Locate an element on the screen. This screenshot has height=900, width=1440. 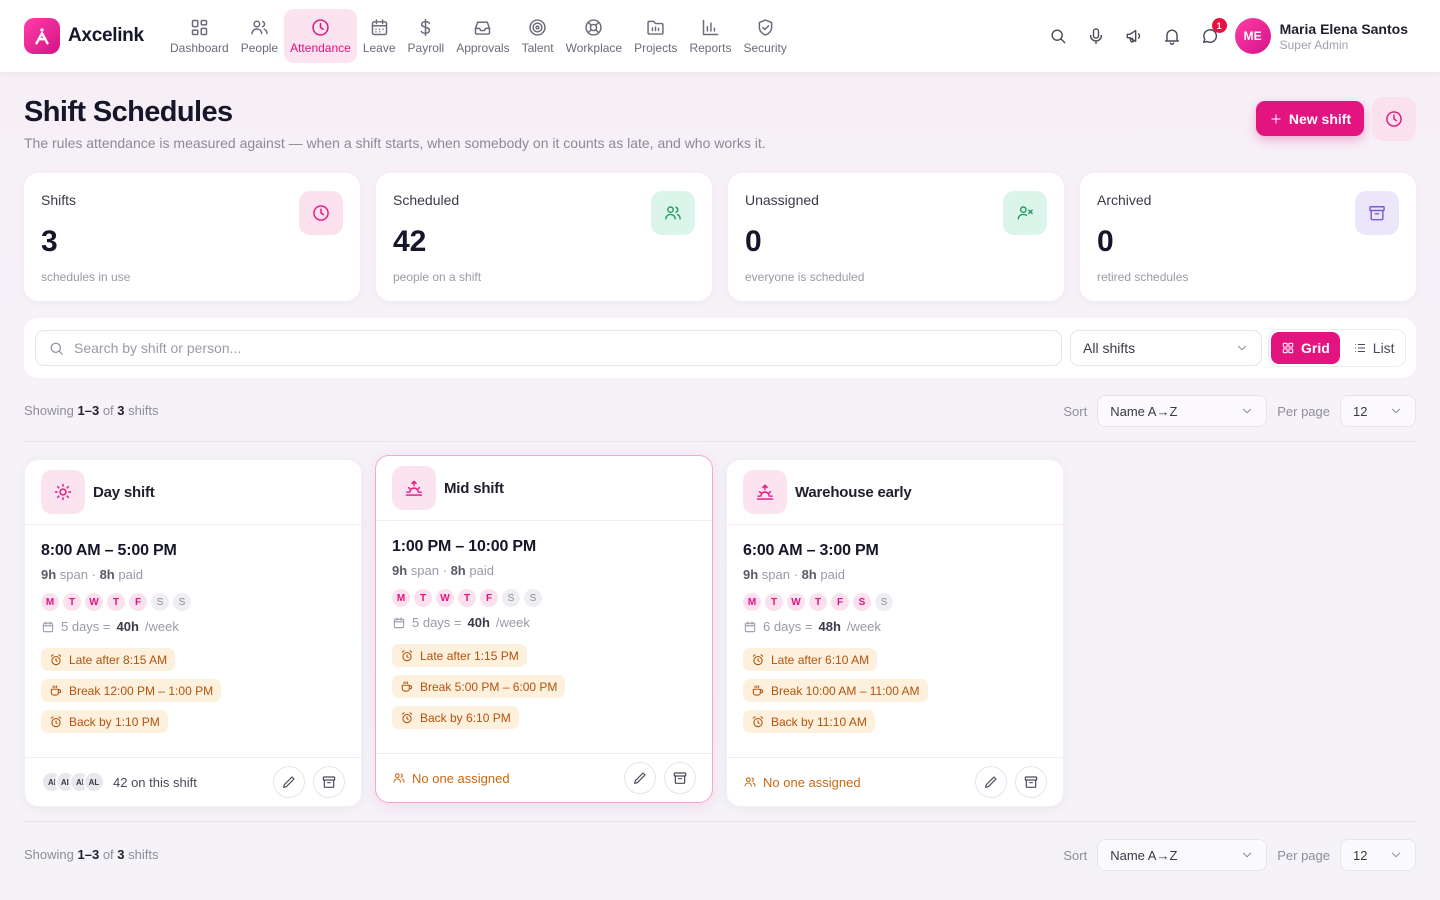
notifications-button is located at coordinates (1172, 36).